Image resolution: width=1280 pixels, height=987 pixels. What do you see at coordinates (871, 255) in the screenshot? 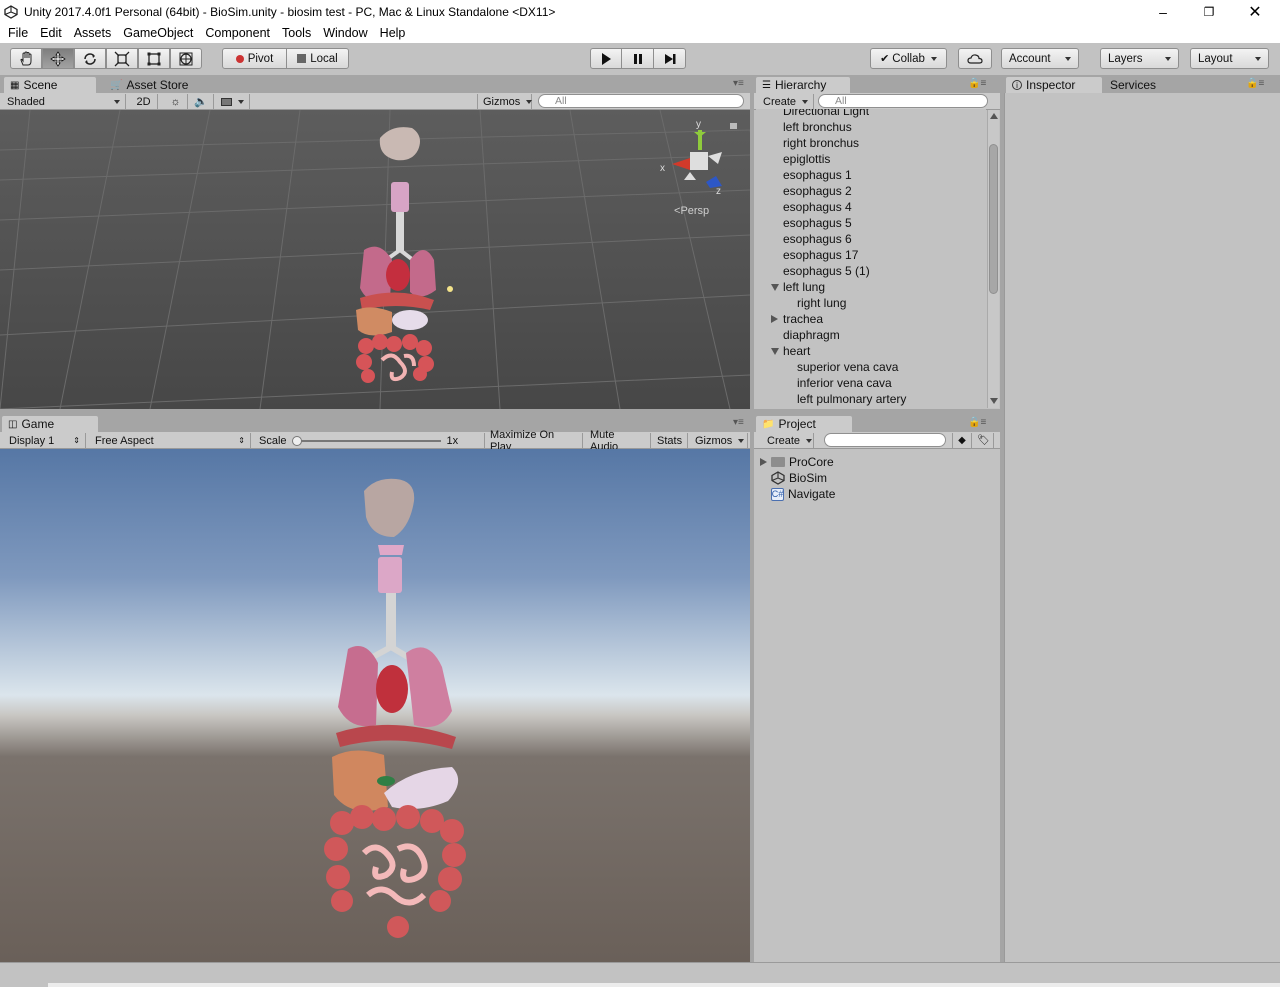
I see `hierarchy-item: esophagus 17` at bounding box center [871, 255].